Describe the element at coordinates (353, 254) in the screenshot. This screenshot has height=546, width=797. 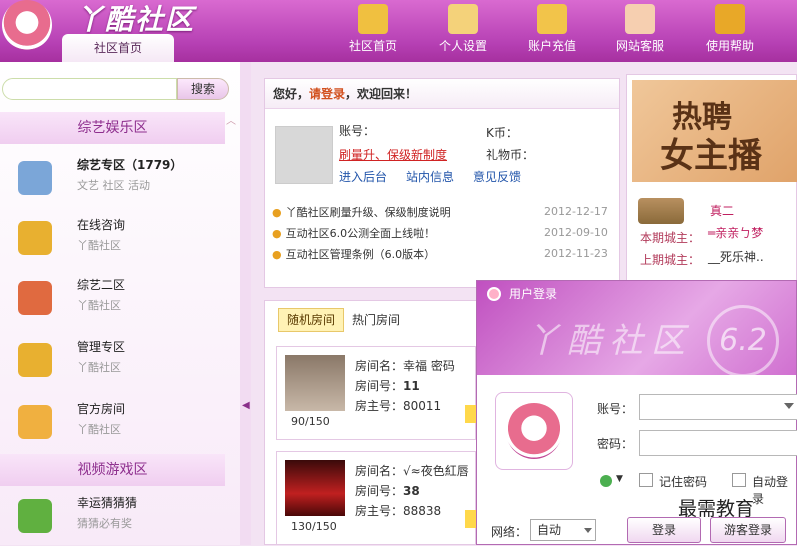
I see `news-item: ● 互动社区管理条例（6.0版本）` at that location.